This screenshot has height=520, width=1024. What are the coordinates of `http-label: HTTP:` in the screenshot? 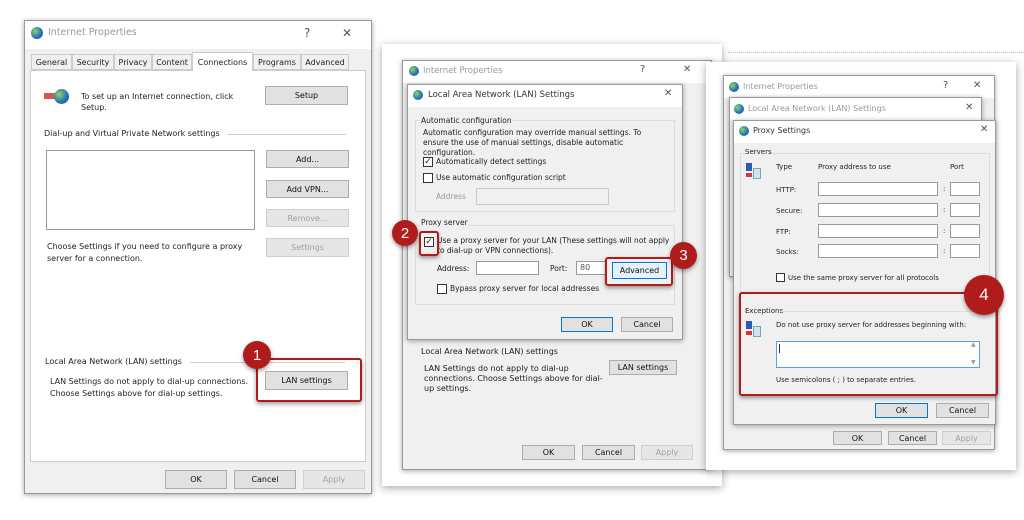 It's located at (786, 190).